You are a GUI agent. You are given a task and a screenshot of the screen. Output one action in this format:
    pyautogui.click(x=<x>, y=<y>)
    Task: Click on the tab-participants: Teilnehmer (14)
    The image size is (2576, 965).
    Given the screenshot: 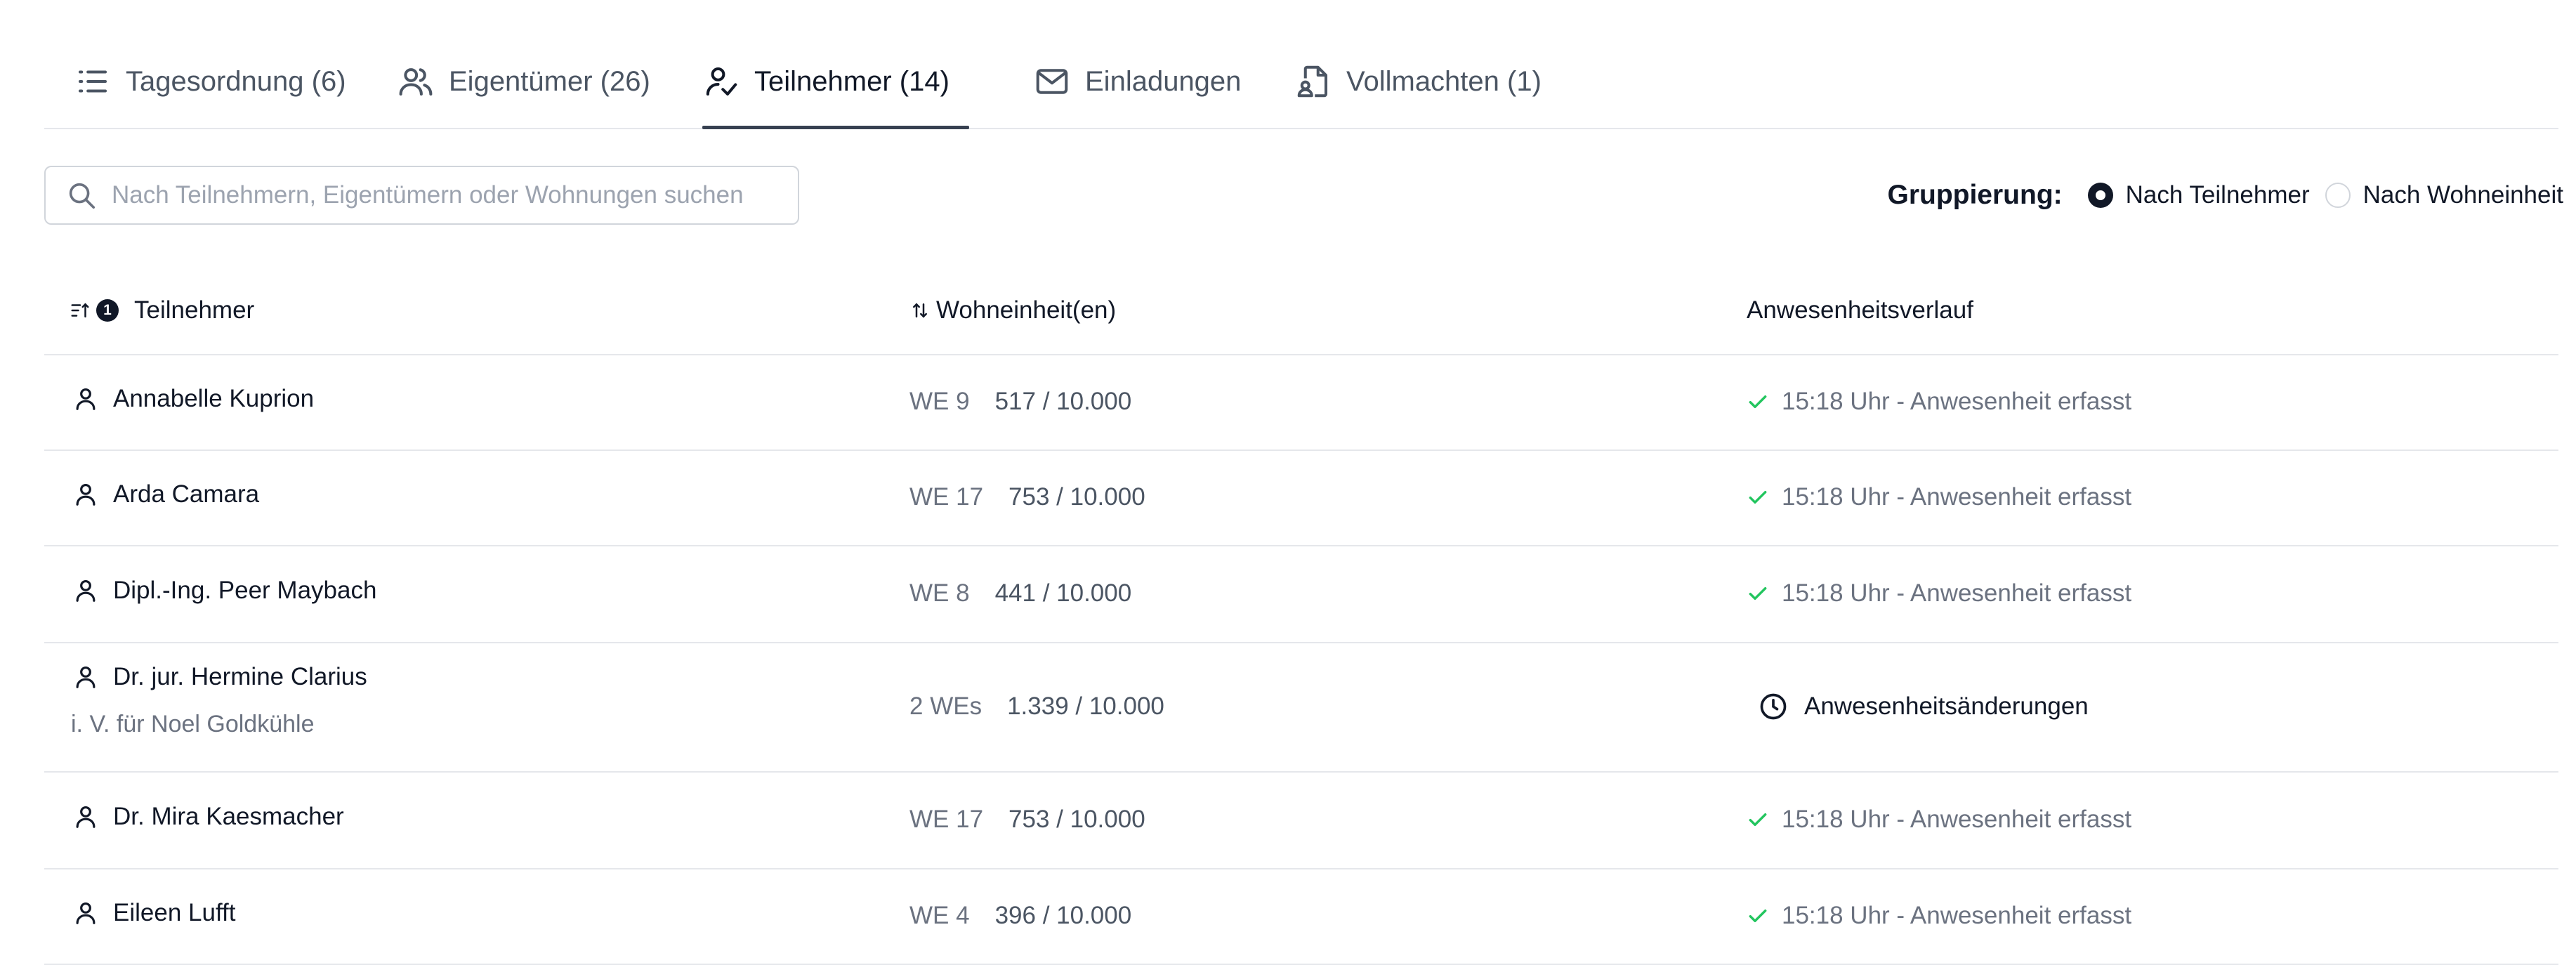 What is the action you would take?
    pyautogui.click(x=835, y=82)
    